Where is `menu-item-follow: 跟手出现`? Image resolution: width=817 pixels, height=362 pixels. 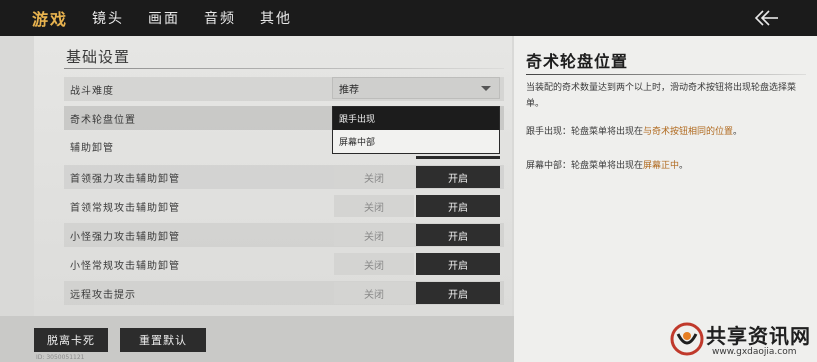
menu-item-follow: 跟手出现 is located at coordinates (416, 118).